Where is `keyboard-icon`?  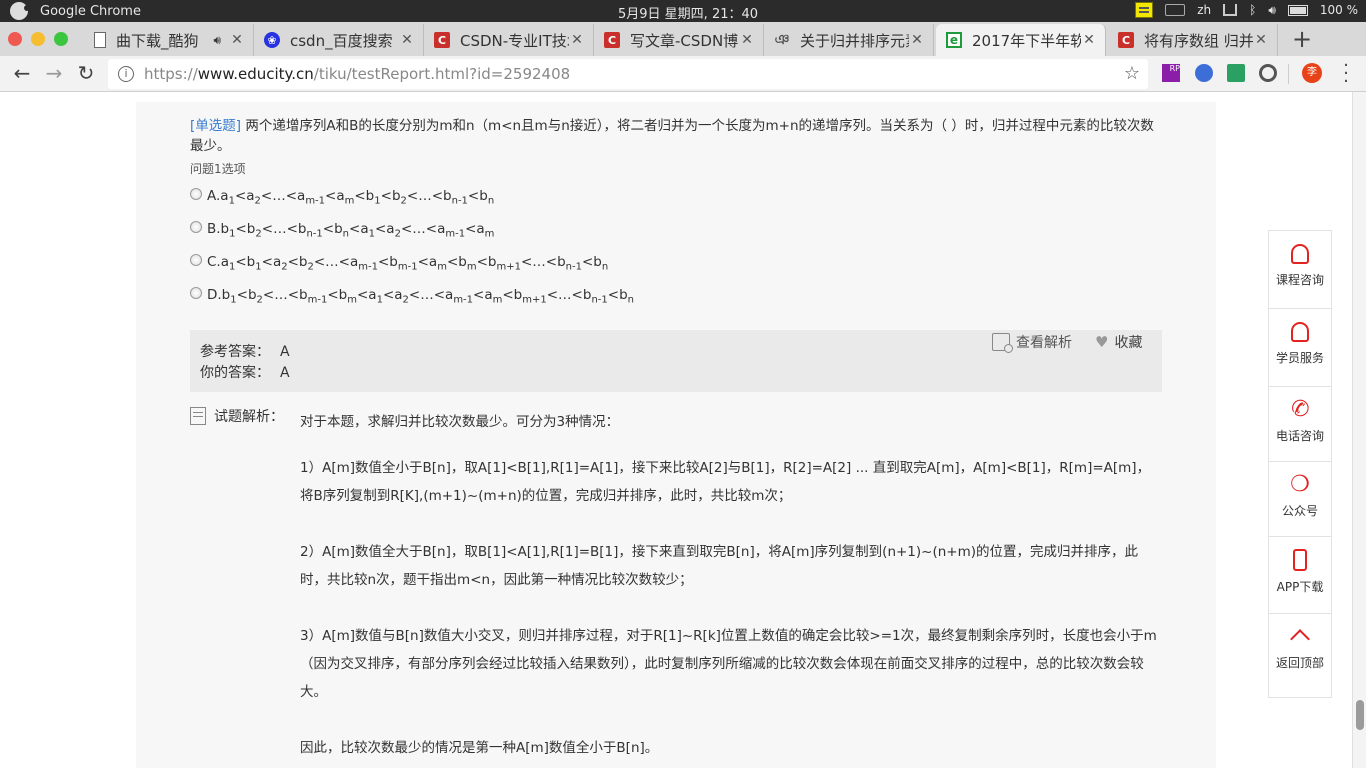 keyboard-icon is located at coordinates (1175, 10).